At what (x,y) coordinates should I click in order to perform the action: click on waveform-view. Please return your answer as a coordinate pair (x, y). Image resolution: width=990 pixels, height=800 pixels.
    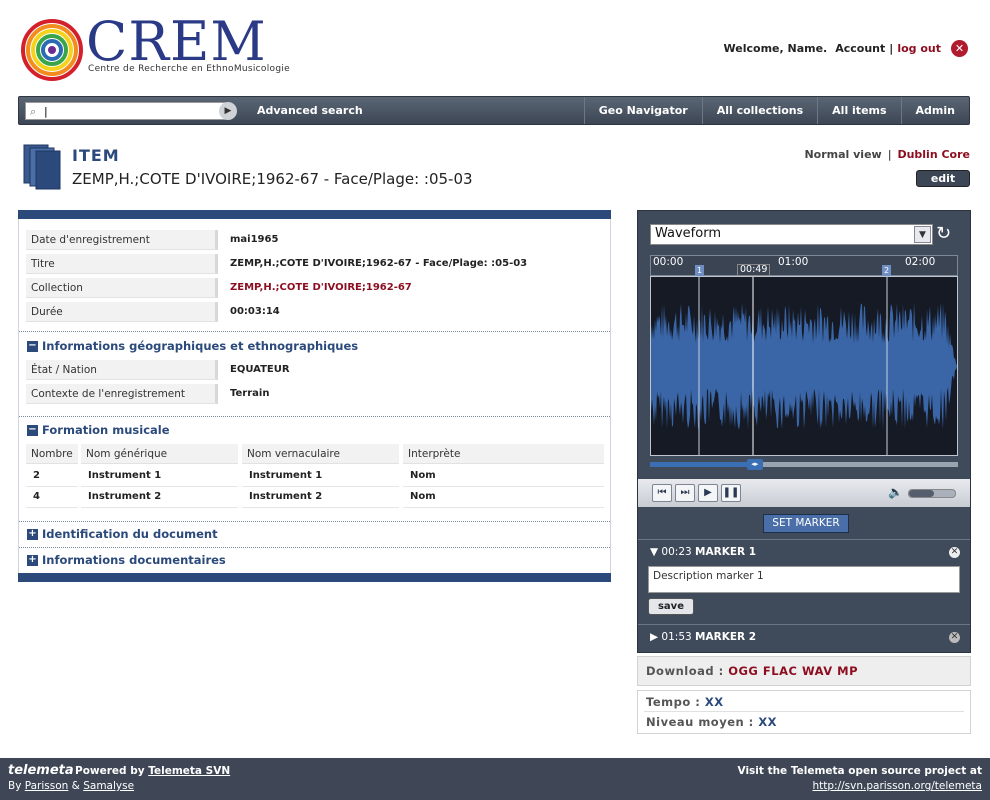
    Looking at the image, I should click on (804, 366).